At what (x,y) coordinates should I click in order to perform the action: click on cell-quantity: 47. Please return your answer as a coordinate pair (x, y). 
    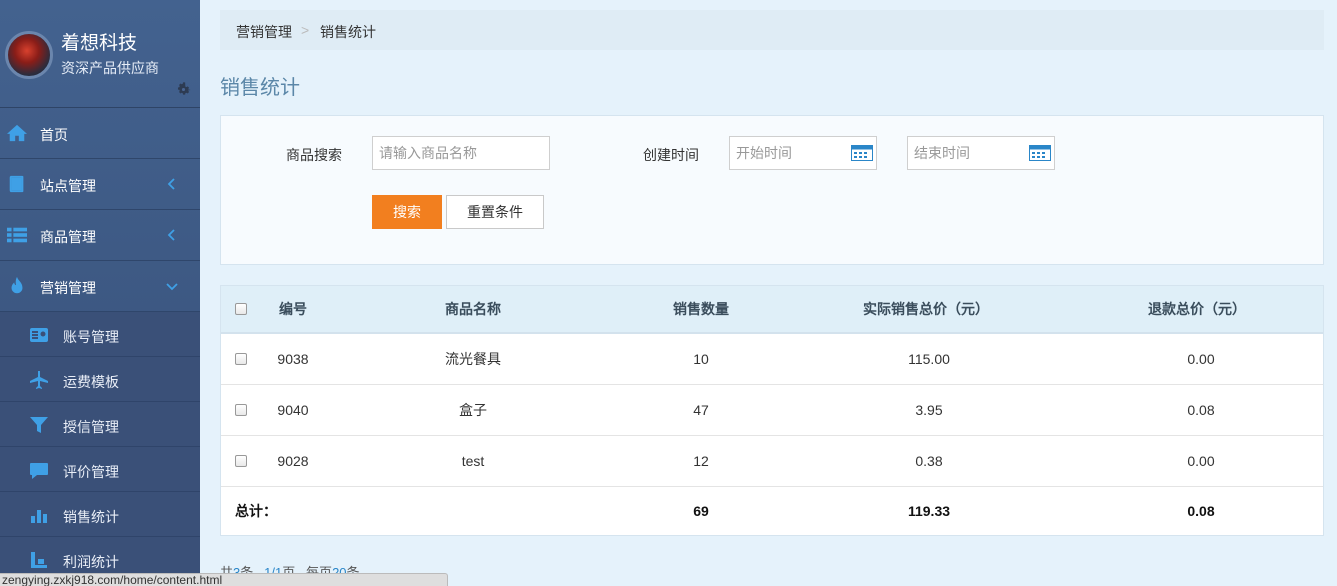
    Looking at the image, I should click on (701, 410).